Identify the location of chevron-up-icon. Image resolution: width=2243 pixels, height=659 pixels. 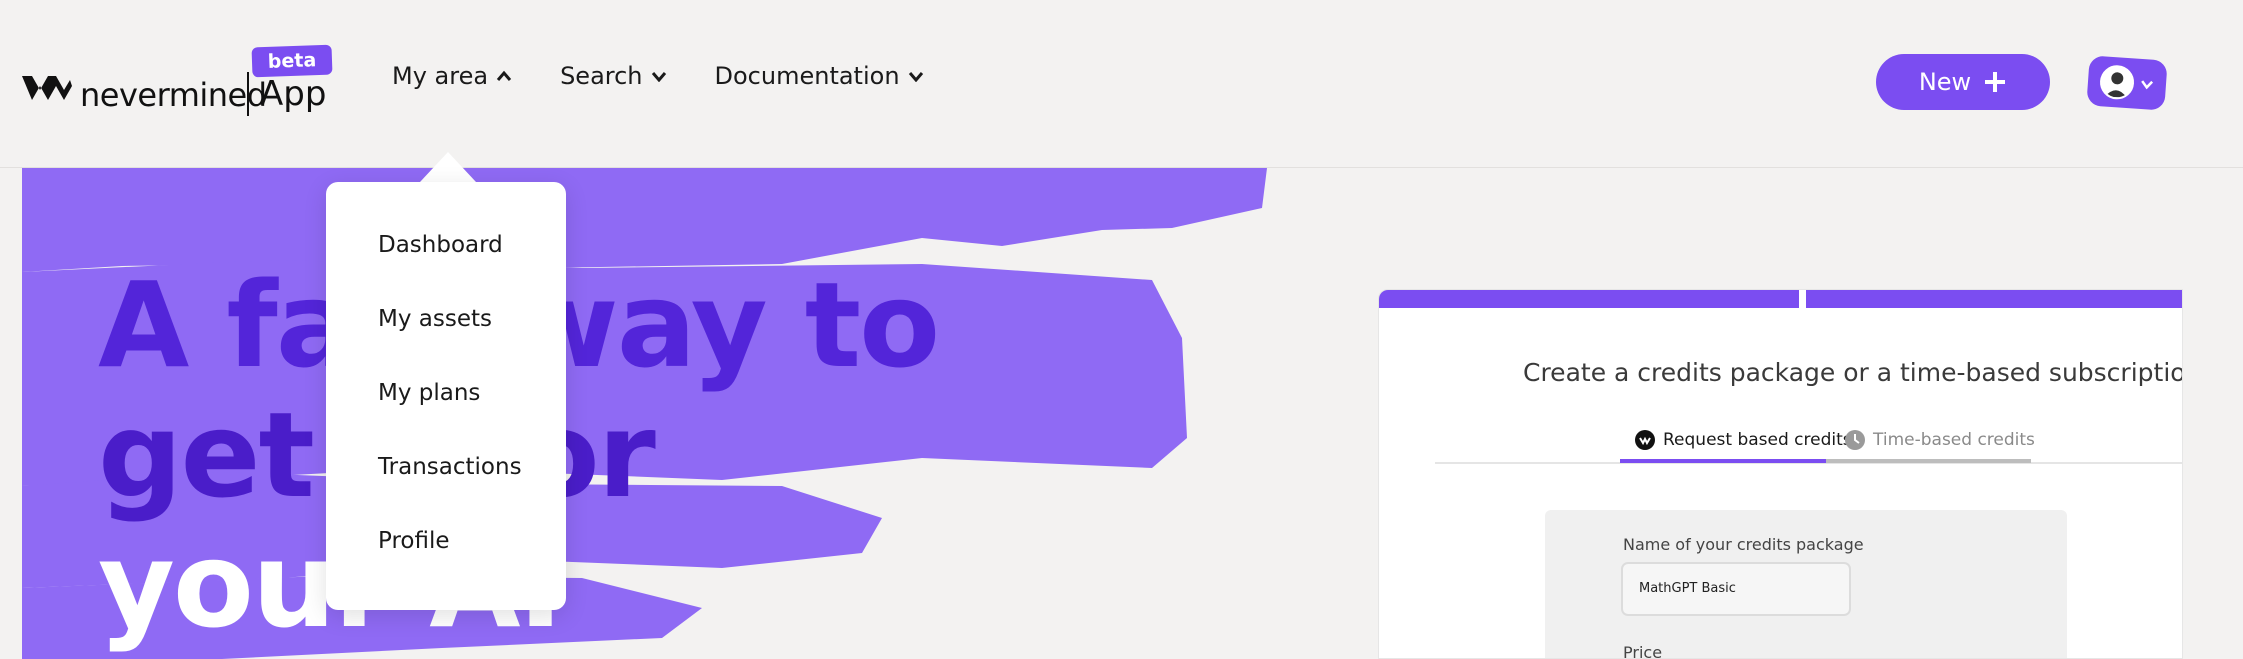
(504, 75).